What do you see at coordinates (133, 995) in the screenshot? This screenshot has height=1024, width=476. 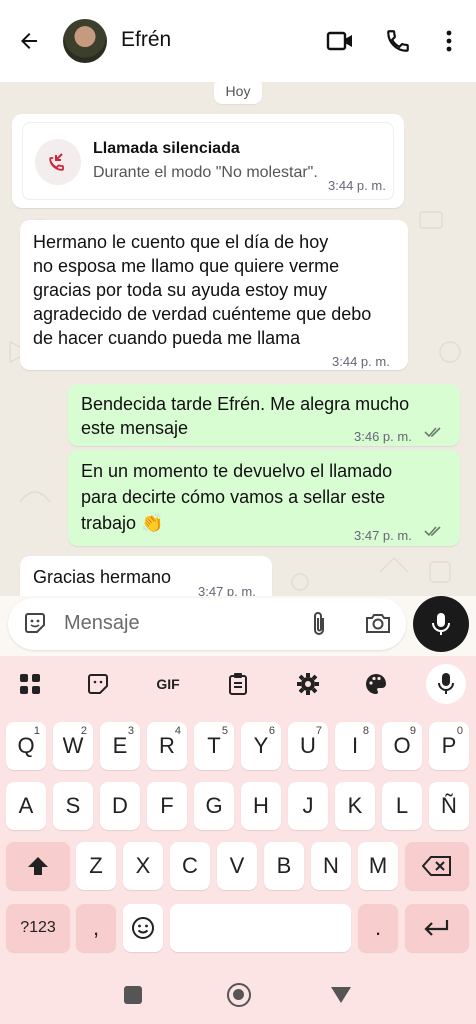 I see `recents-icon` at bounding box center [133, 995].